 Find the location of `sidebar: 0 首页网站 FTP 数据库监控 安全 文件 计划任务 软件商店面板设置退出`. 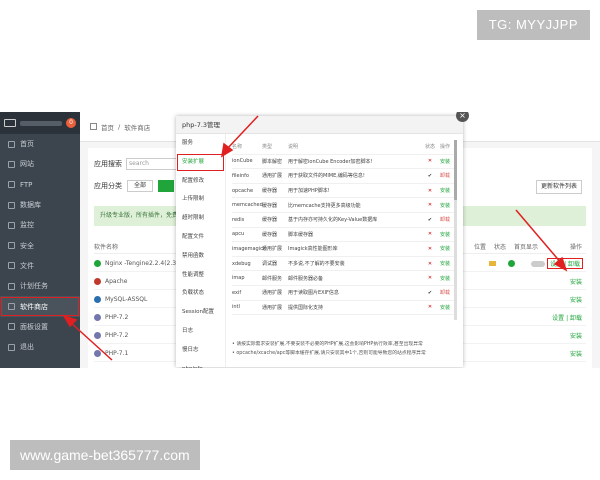

sidebar: 0 首页网站 FTP 数据库监控 安全 文件 计划任务 软件商店面板设置退出 is located at coordinates (40, 240).